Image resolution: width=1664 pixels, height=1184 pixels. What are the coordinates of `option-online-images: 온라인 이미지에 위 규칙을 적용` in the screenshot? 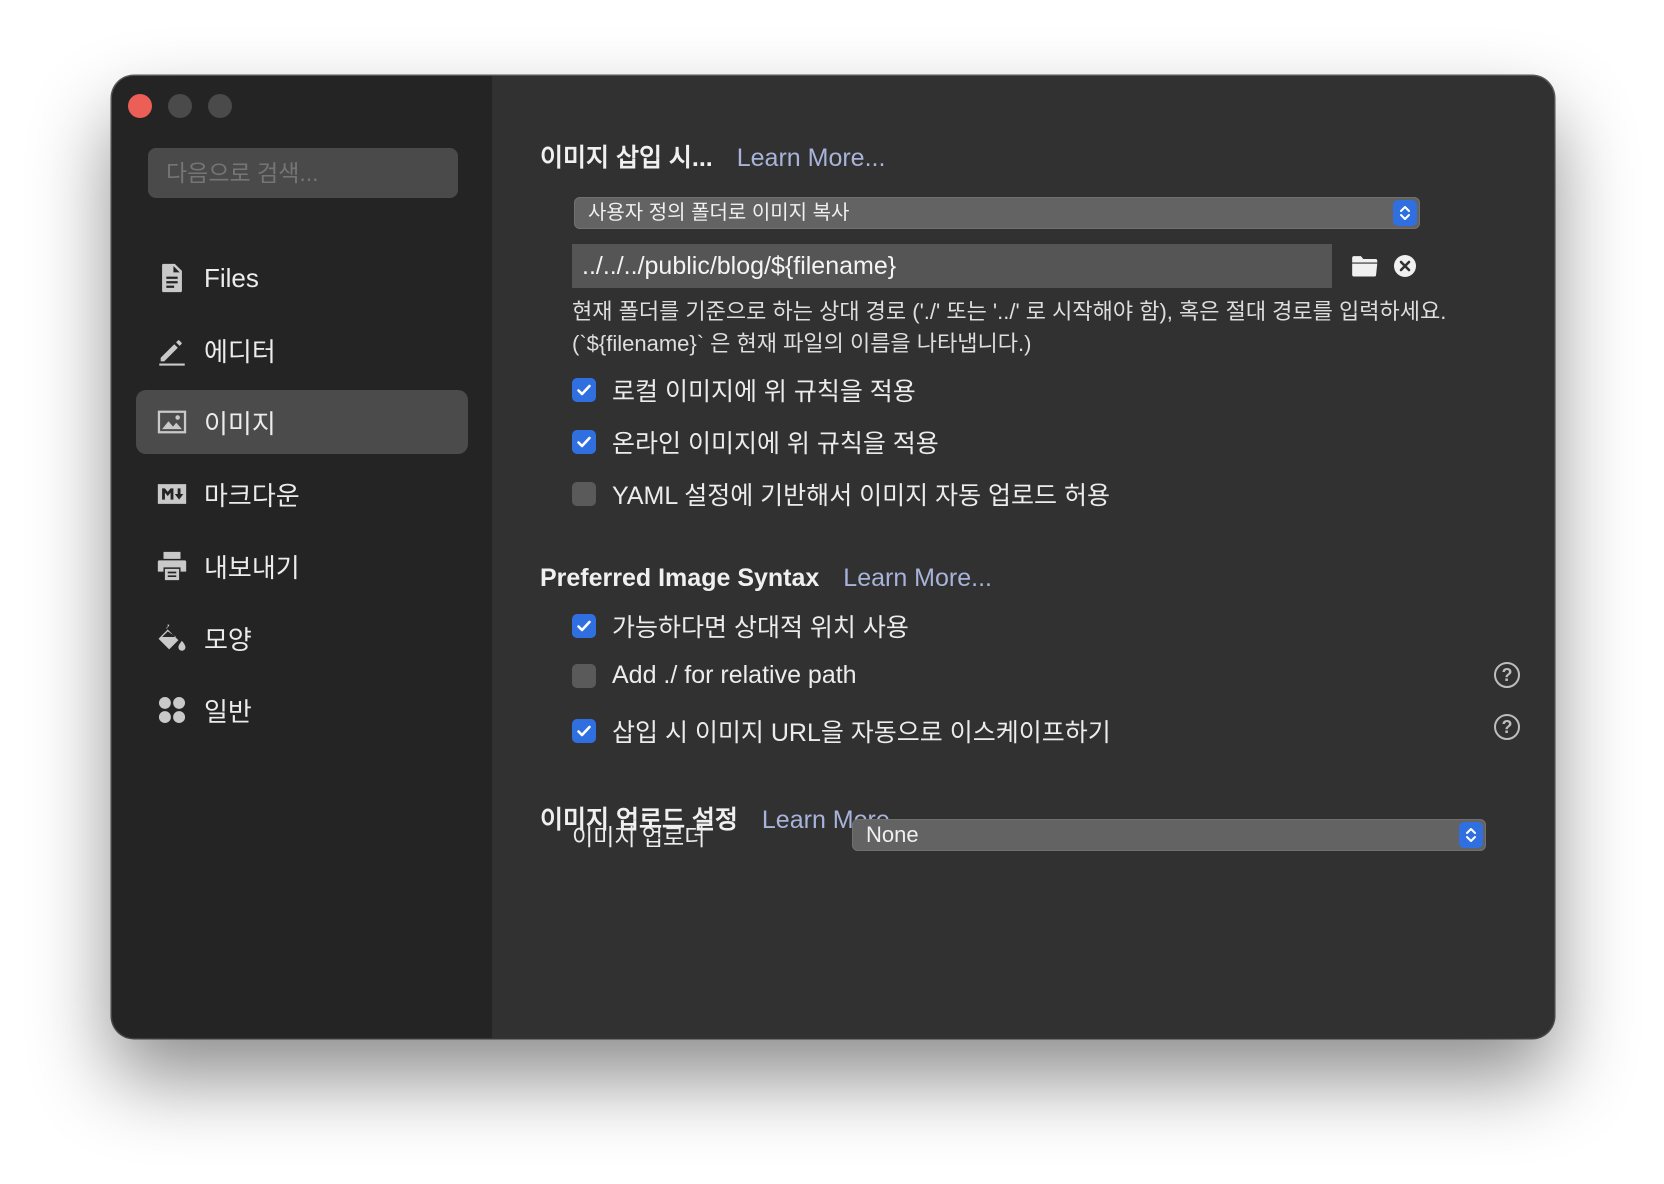 It's located at (755, 442).